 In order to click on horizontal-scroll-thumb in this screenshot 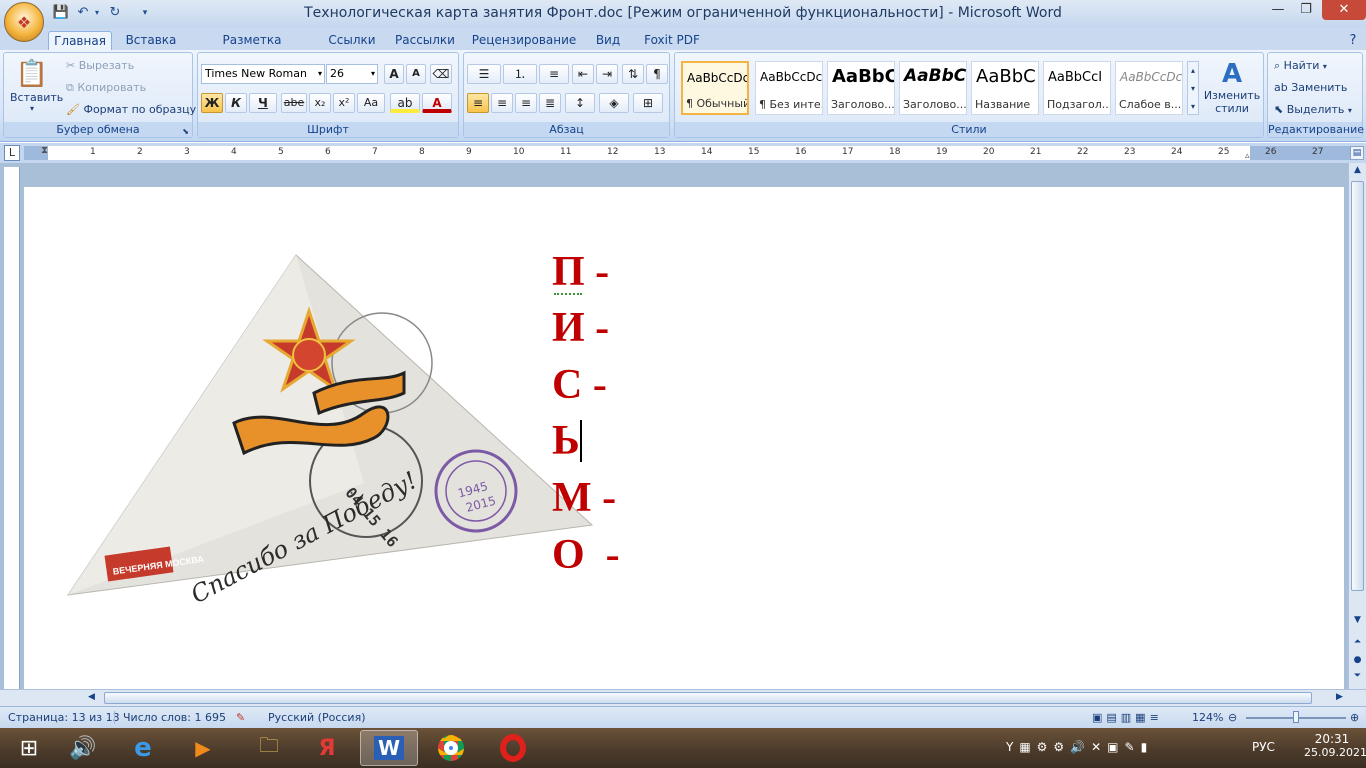, I will do `click(708, 698)`.